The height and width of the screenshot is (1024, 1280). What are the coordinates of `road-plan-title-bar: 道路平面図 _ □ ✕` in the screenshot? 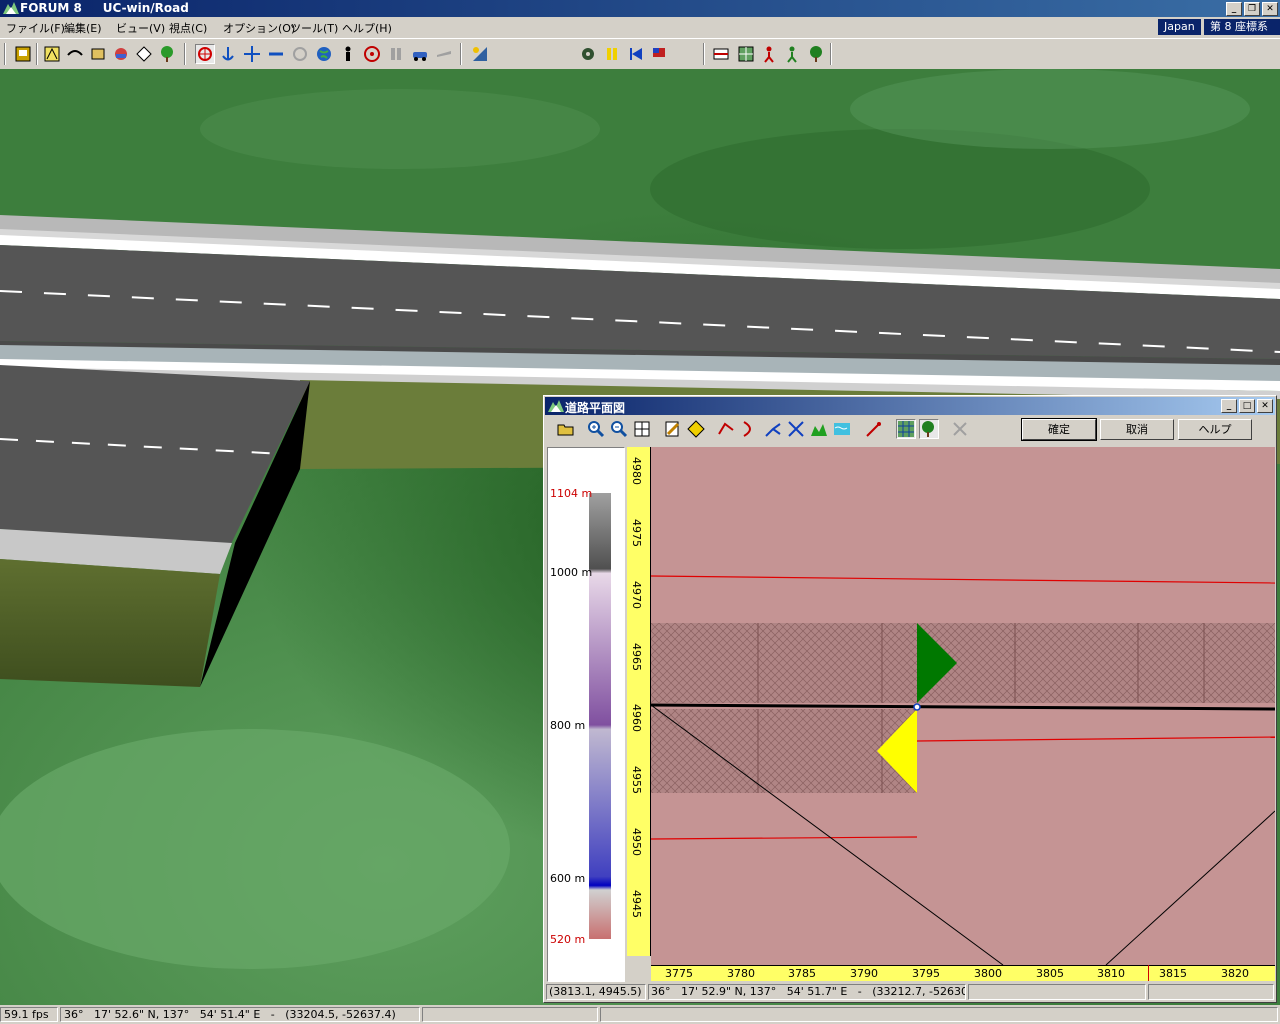 It's located at (910, 406).